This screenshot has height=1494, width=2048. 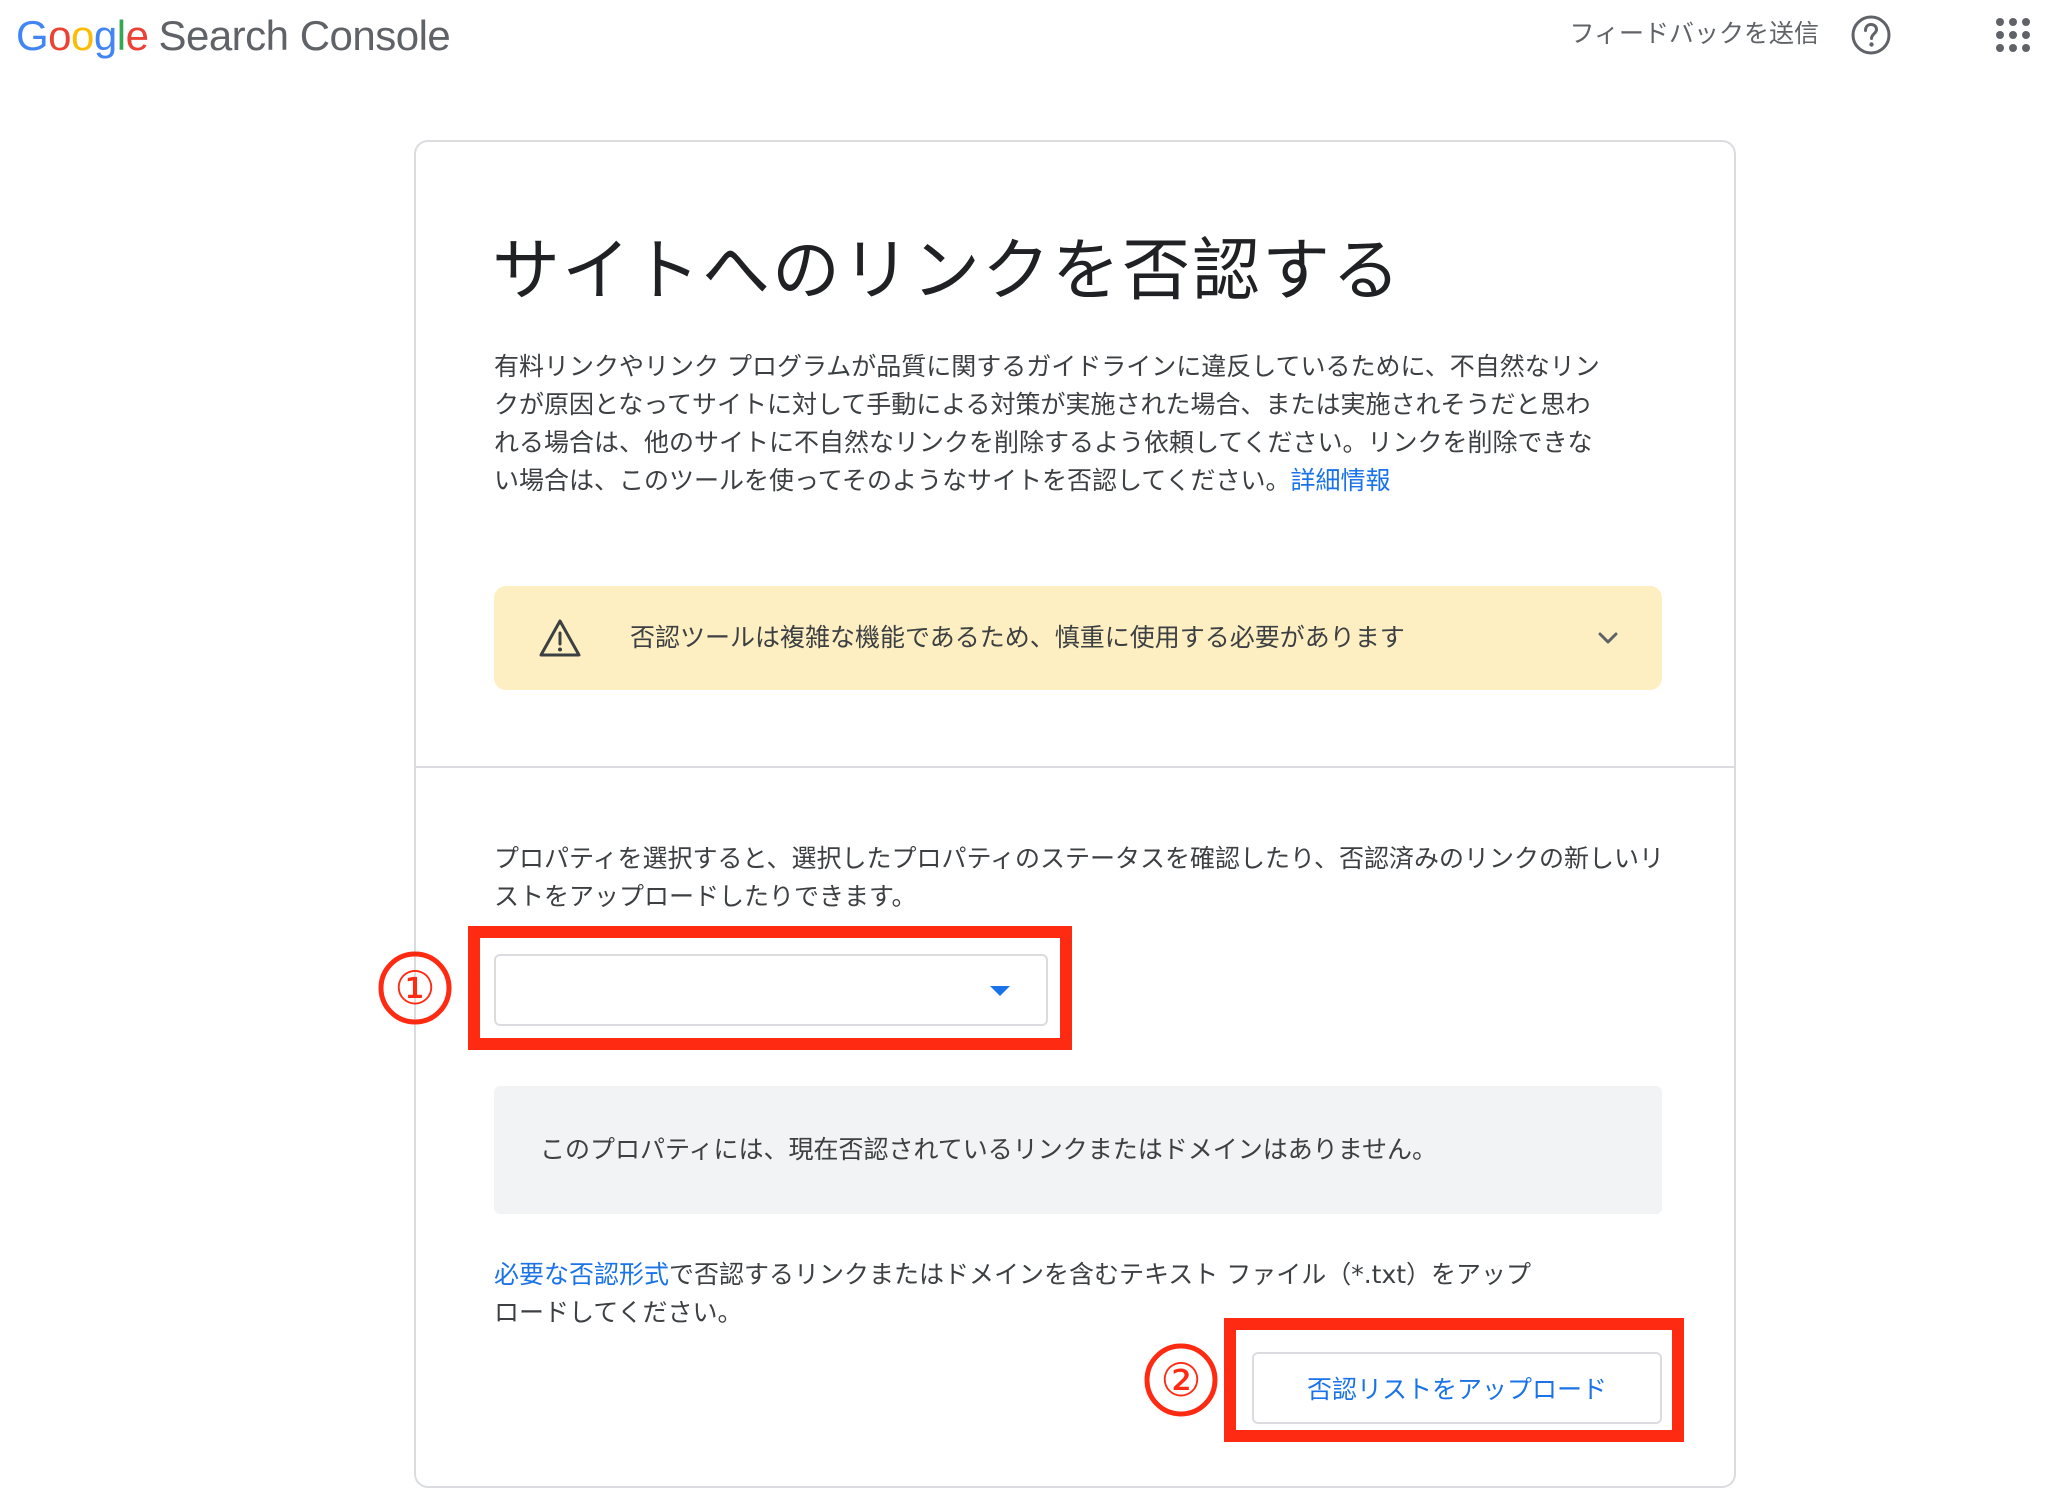 I want to click on product-name: Search Console, so click(x=304, y=35).